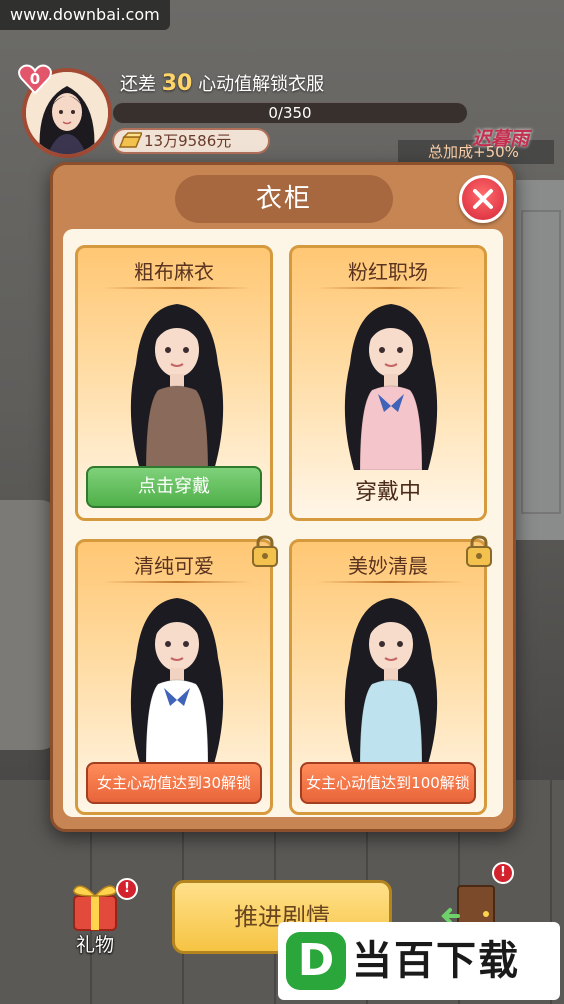 The height and width of the screenshot is (1004, 564). I want to click on character-name: 迟暮雨, so click(501, 139).